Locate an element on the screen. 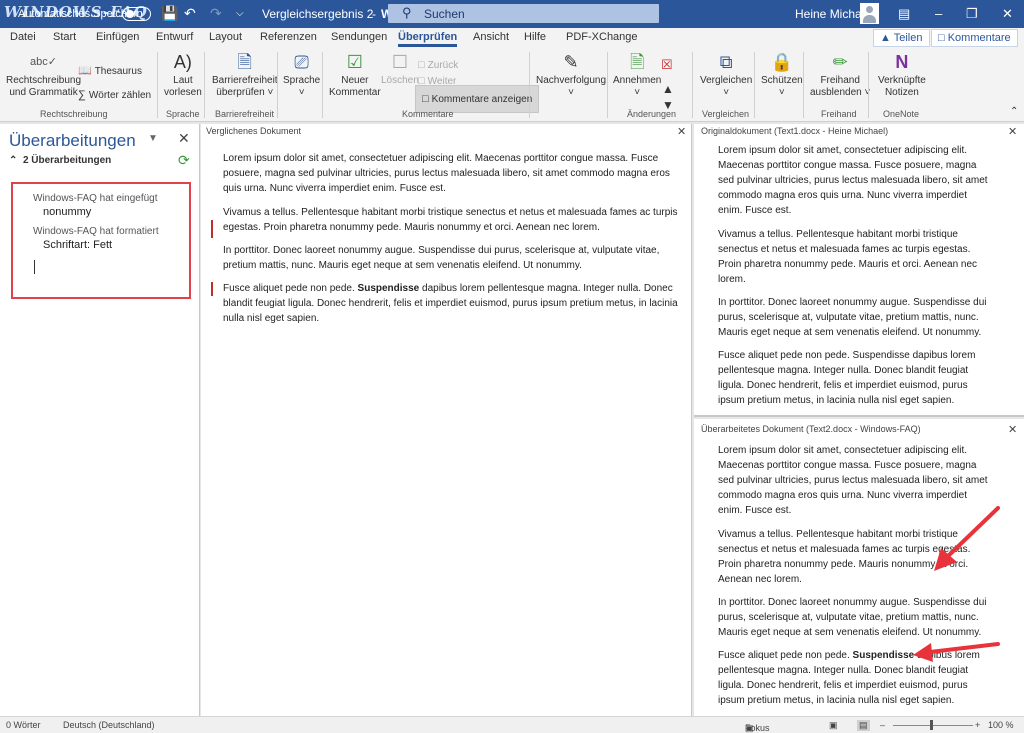  zoom-level: 100 % is located at coordinates (1001, 725).